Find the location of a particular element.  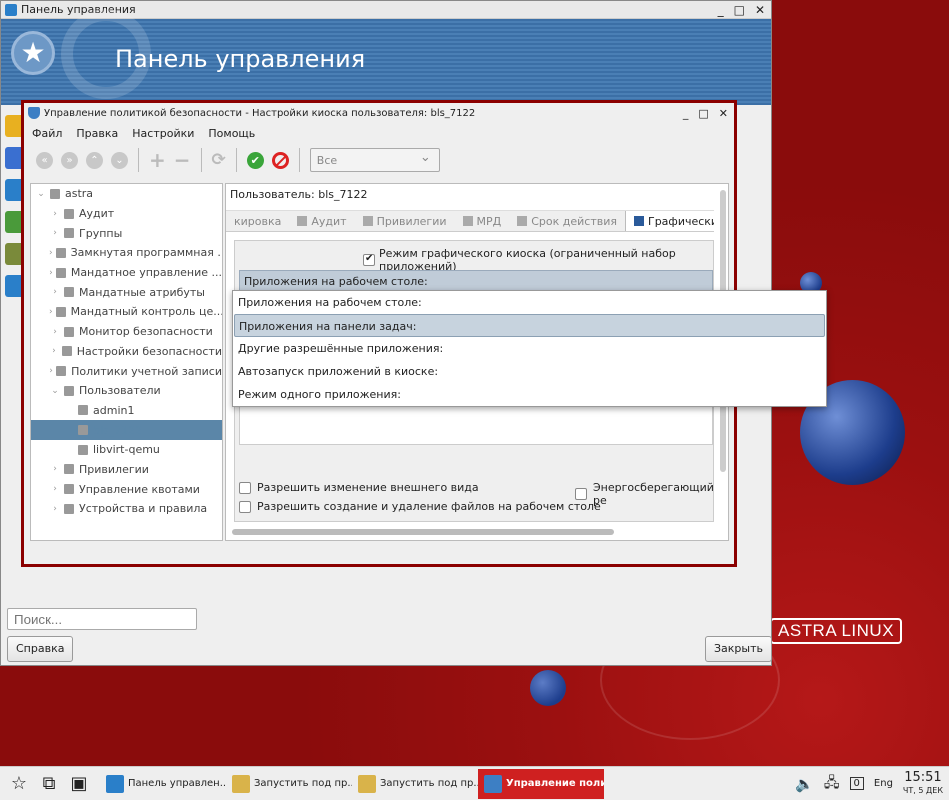

mrd-icon is located at coordinates (467, 221).